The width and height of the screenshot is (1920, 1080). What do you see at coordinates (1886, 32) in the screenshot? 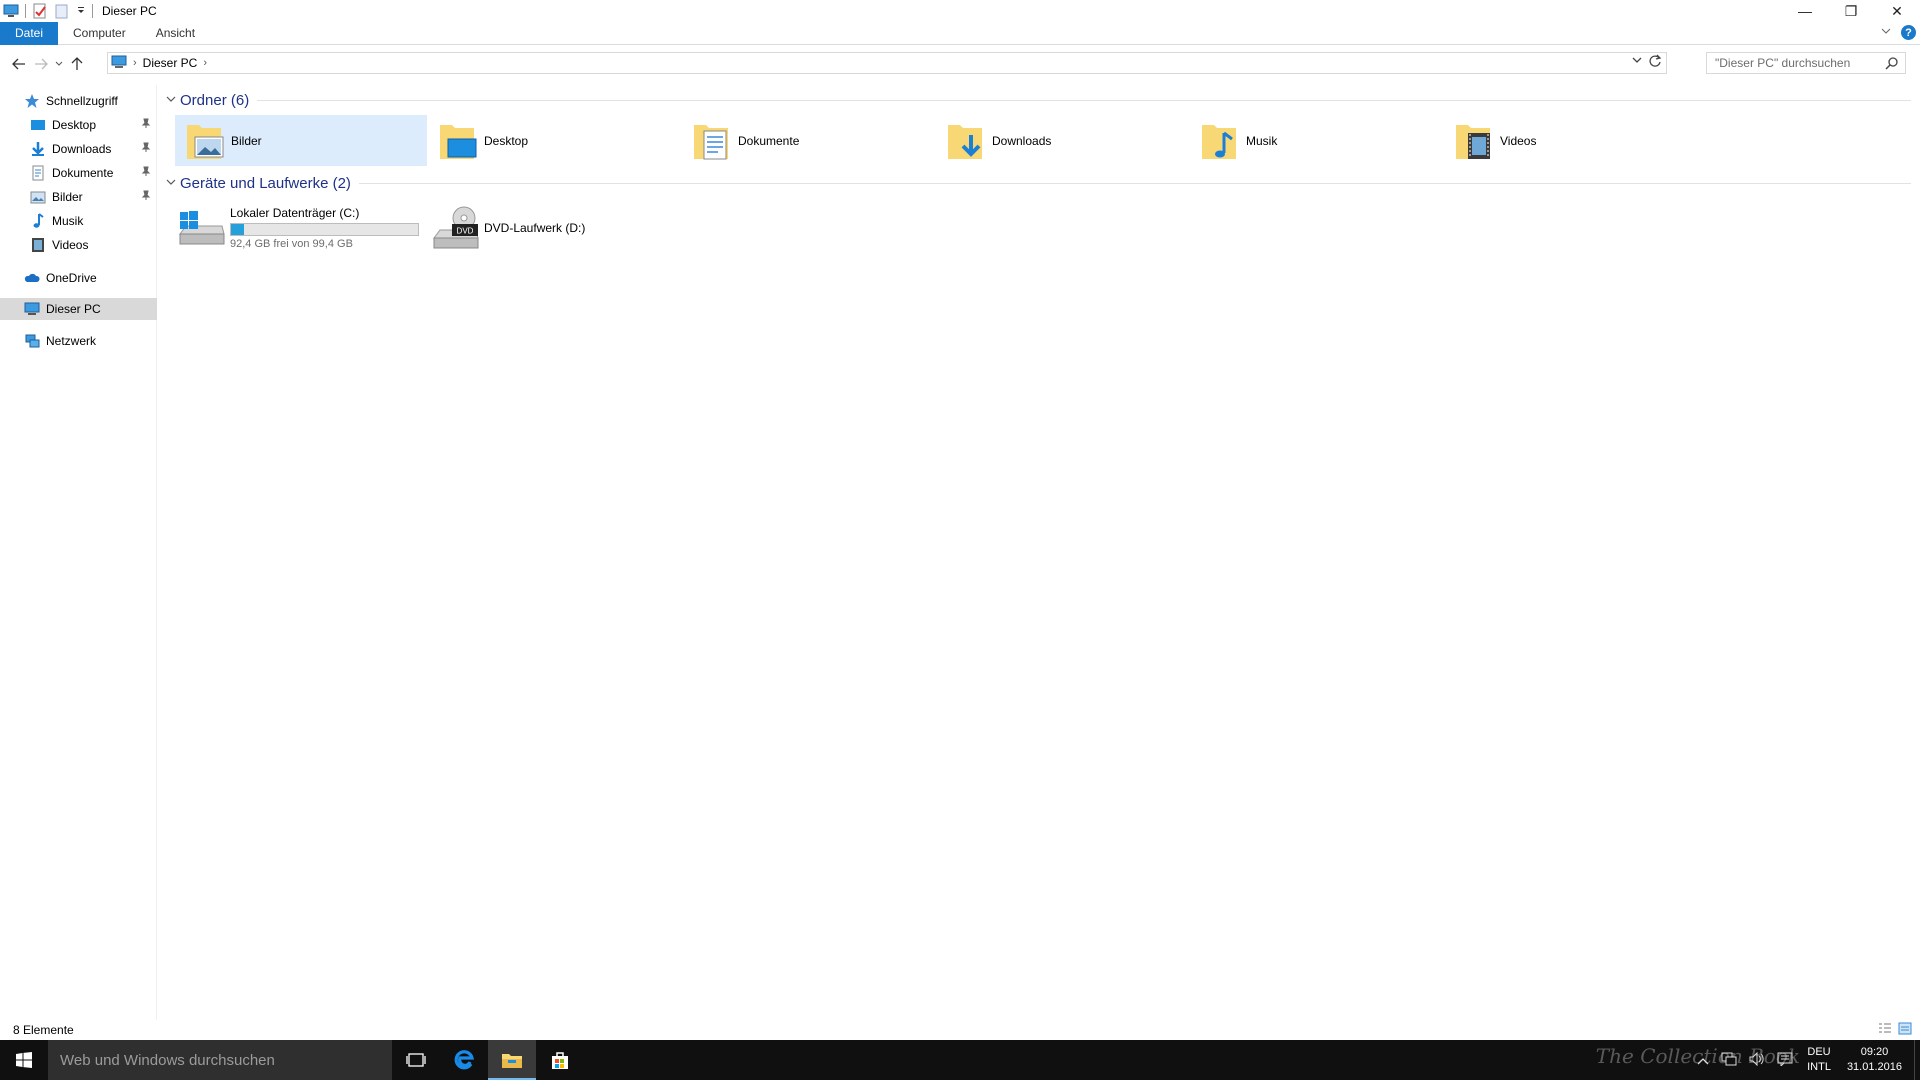
I see `expand-ribbon-icon` at bounding box center [1886, 32].